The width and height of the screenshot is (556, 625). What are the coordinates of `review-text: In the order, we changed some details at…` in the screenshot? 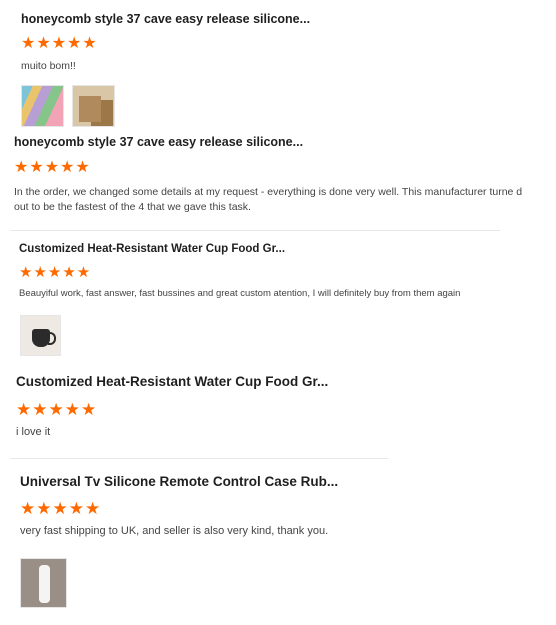 It's located at (268, 199).